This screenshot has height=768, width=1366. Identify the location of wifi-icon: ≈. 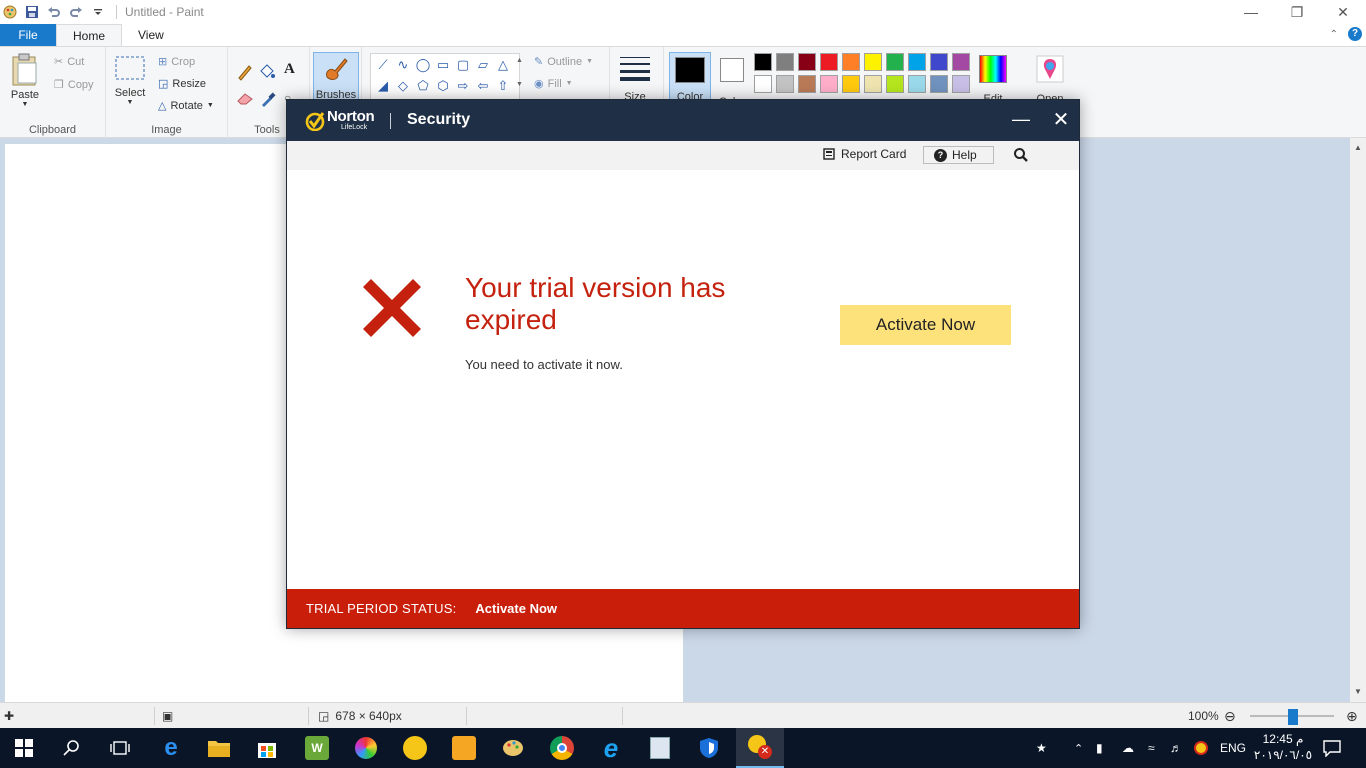
(1151, 748).